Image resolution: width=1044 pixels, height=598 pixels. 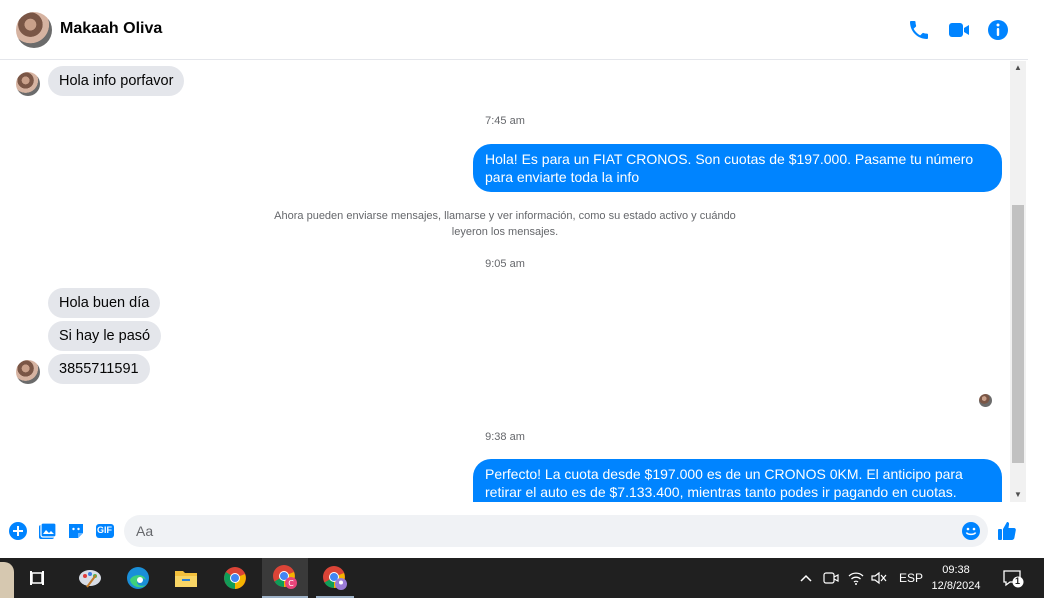 I want to click on chrome-browser-icon, so click(x=235, y=578).